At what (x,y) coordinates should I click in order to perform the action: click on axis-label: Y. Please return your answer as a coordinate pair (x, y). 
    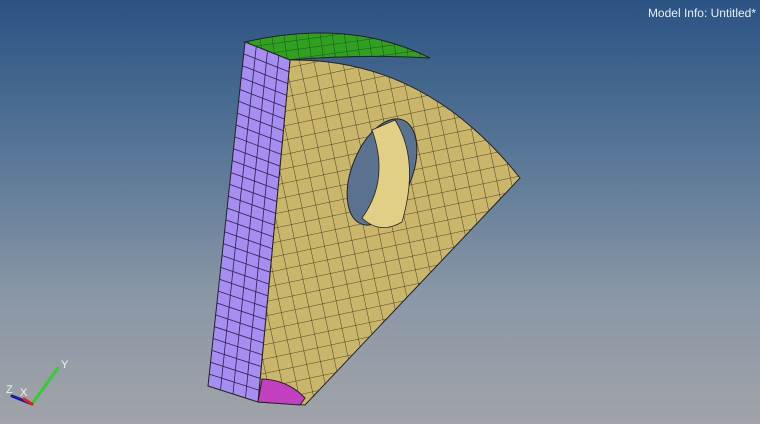
    Looking at the image, I should click on (64, 365).